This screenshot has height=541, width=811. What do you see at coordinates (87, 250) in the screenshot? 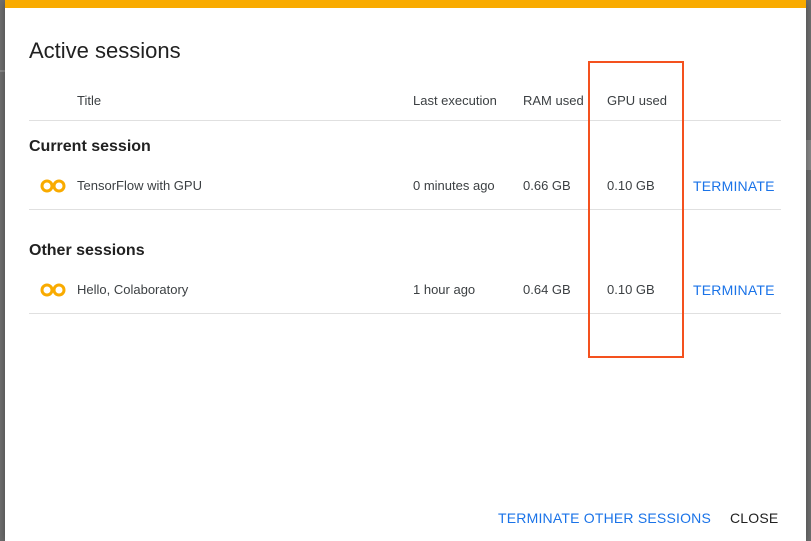
I see `other-sessions-heading: Other sessions` at bounding box center [87, 250].